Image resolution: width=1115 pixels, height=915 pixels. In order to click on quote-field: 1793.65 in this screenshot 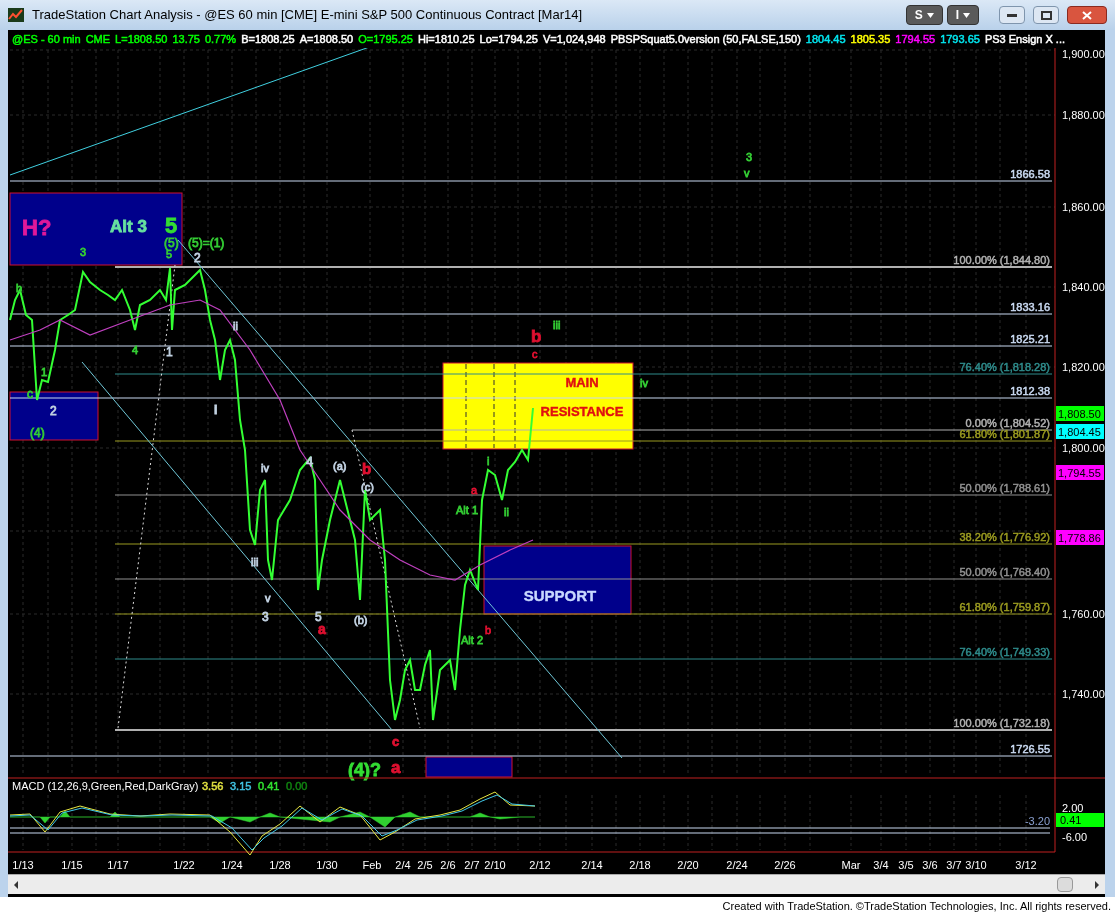, I will do `click(960, 39)`.